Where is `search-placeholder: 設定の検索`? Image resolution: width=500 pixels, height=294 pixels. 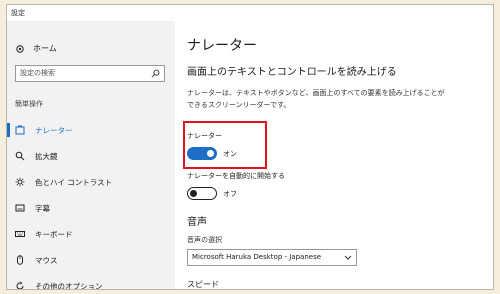
search-placeholder: 設定の検索 is located at coordinates (37, 73).